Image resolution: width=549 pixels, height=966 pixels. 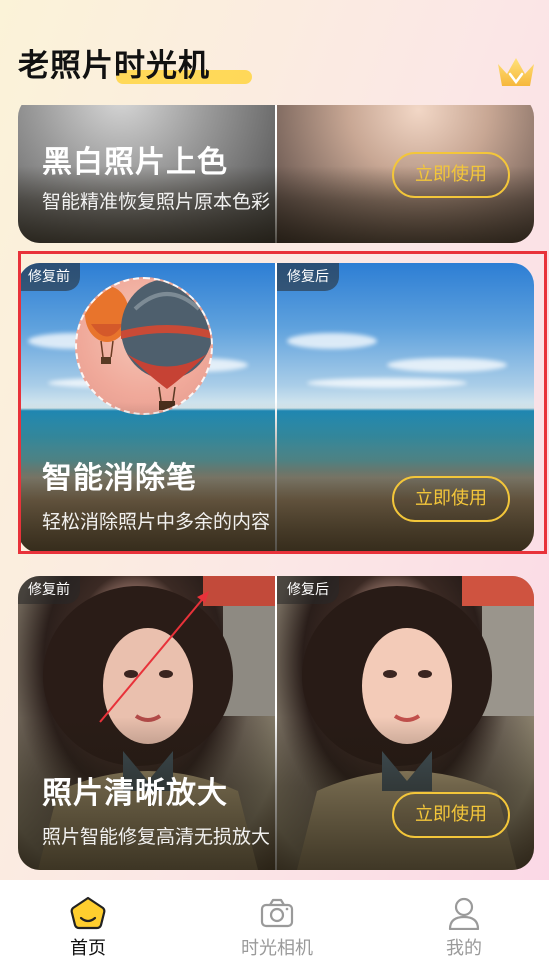 I want to click on card-title: 黑白照片上色, so click(x=135, y=162).